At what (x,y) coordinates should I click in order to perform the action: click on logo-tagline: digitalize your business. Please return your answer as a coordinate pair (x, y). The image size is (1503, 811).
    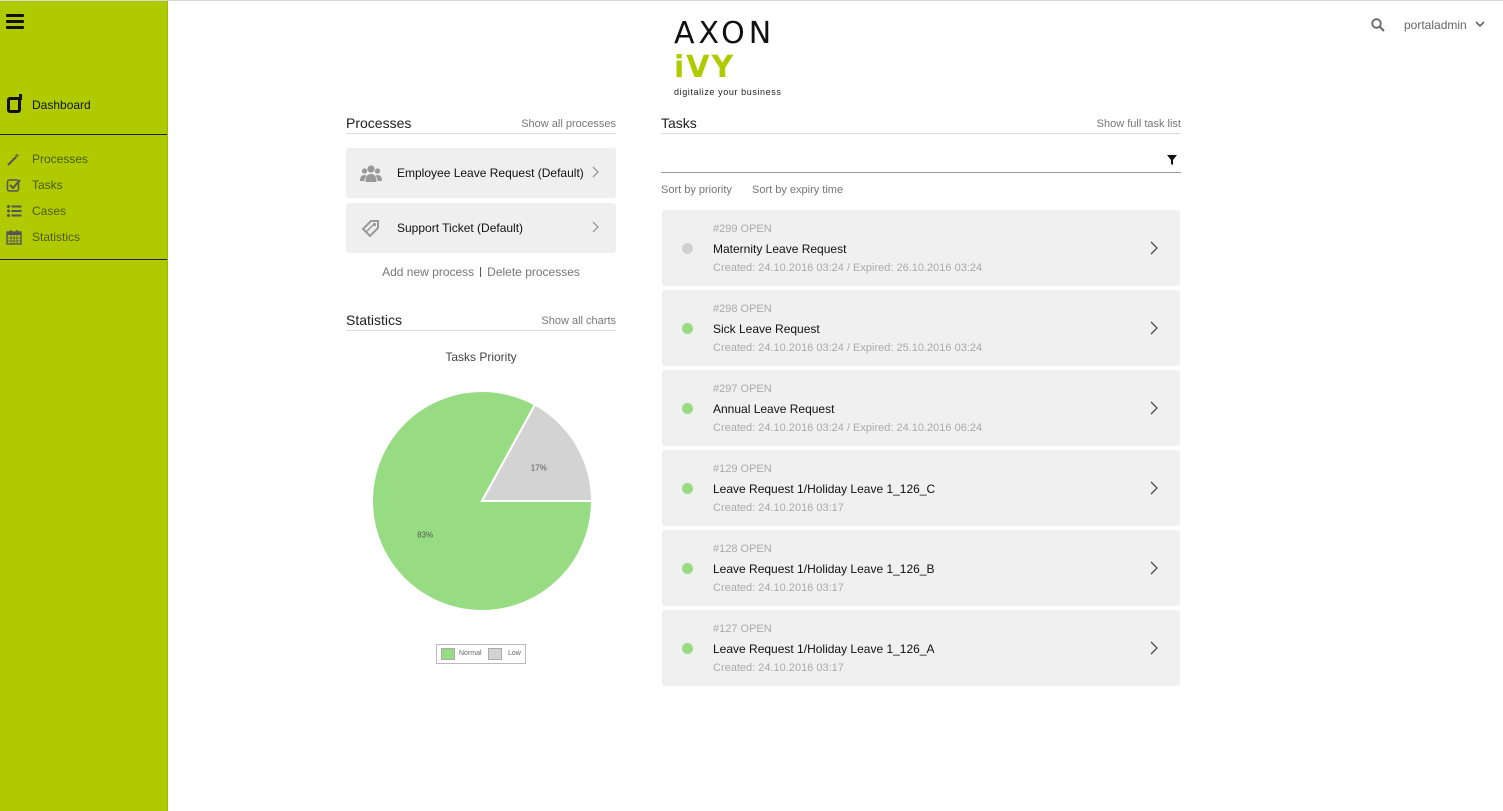
    Looking at the image, I should click on (728, 92).